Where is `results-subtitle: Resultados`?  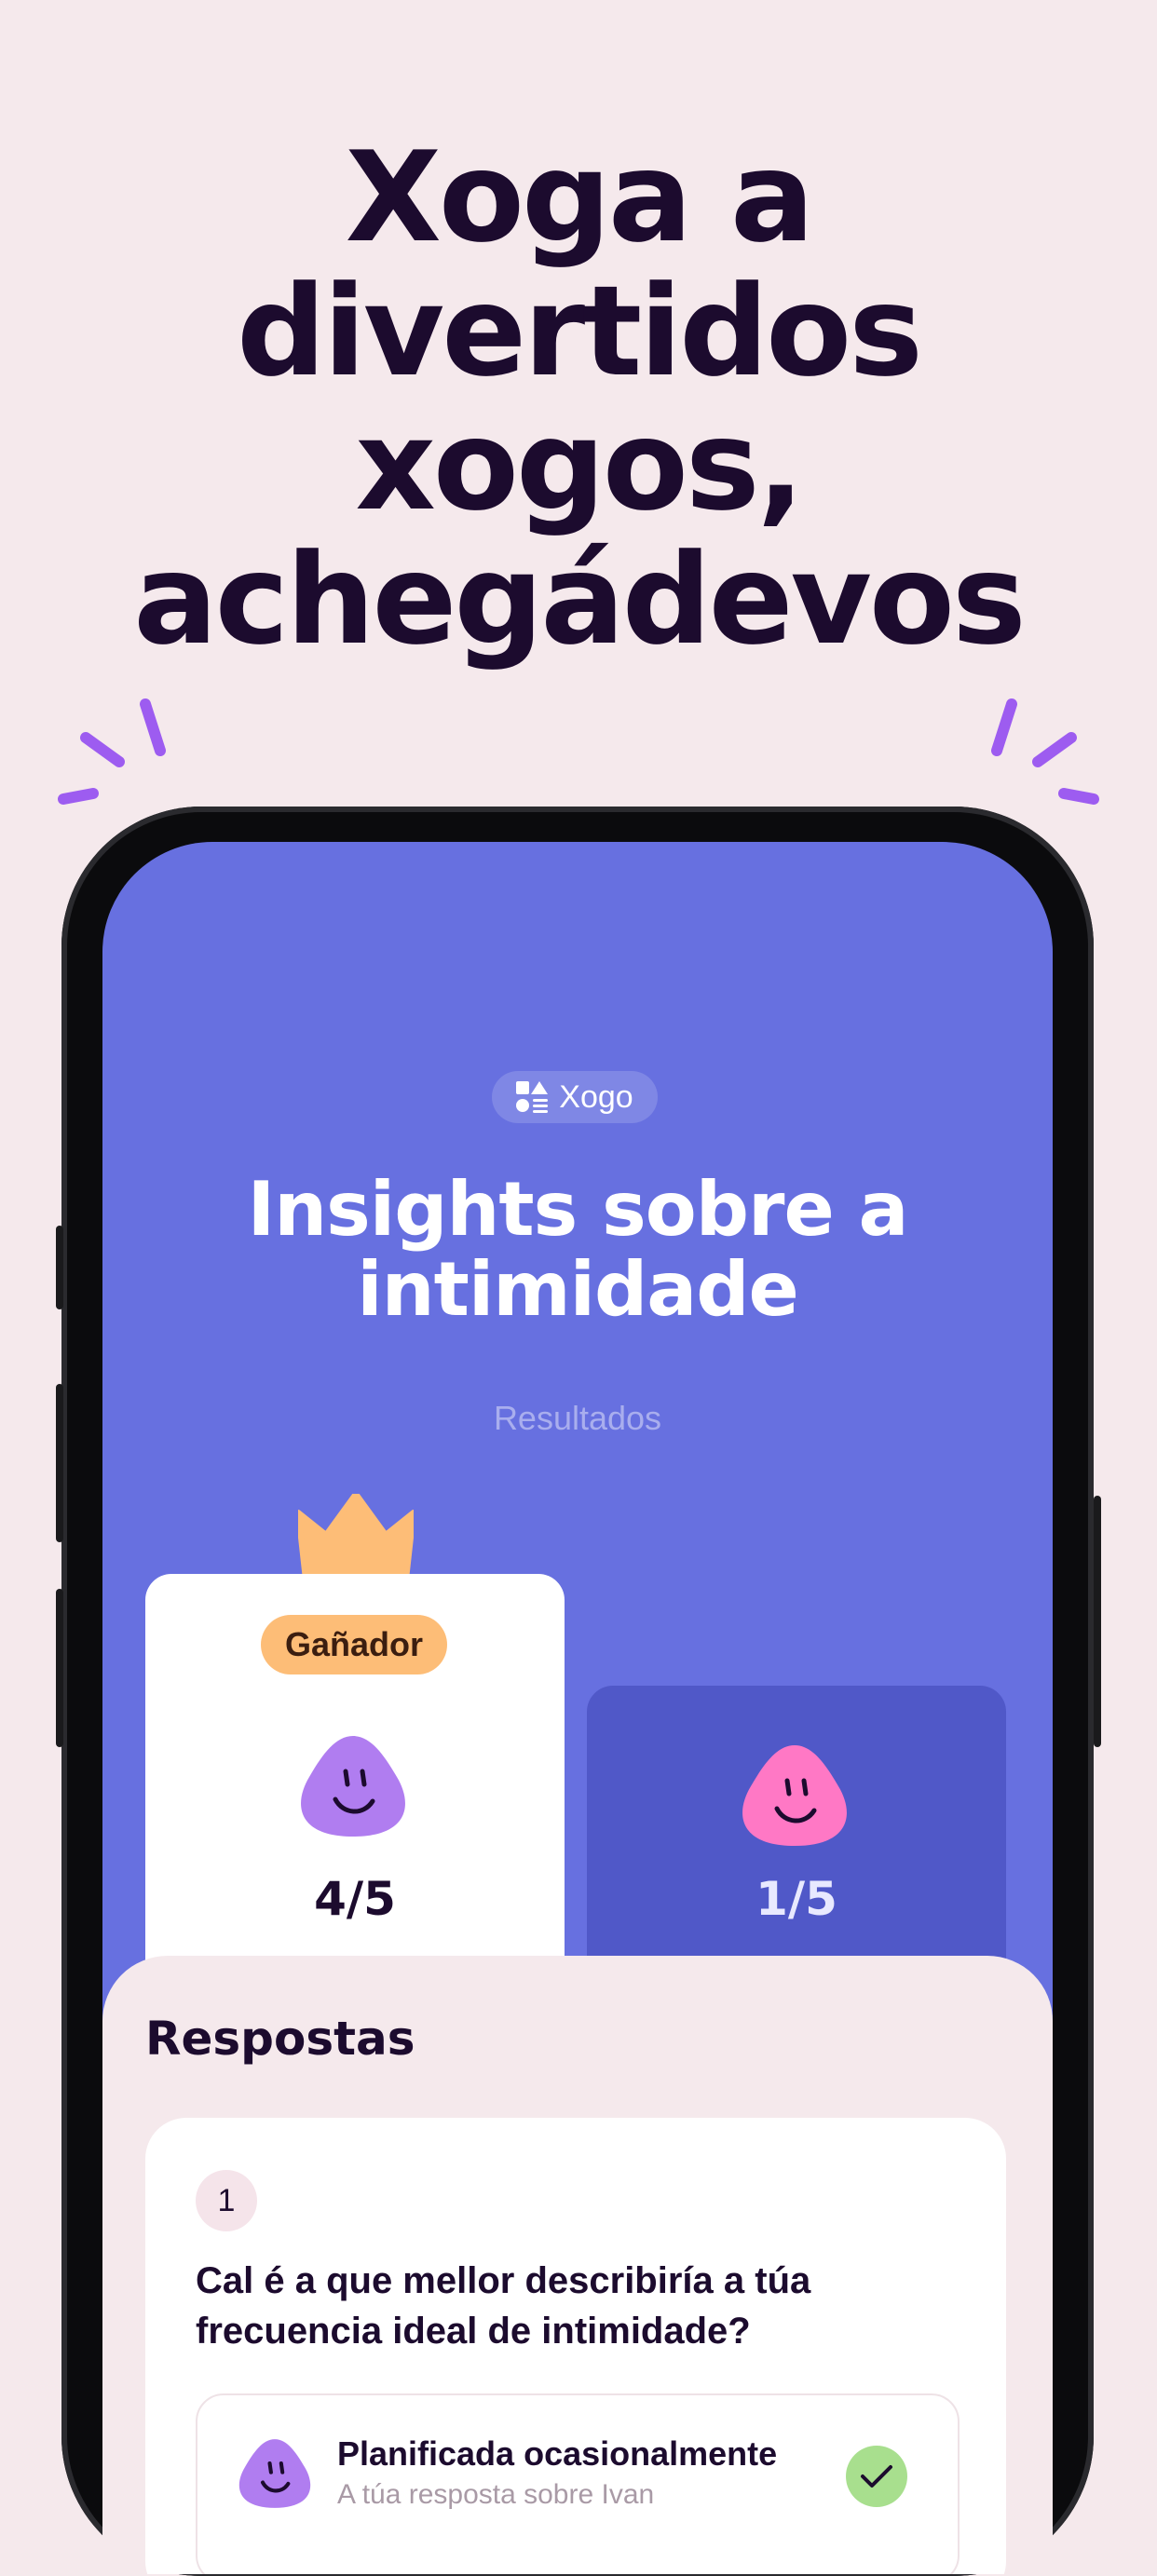
results-subtitle: Resultados is located at coordinates (577, 1418).